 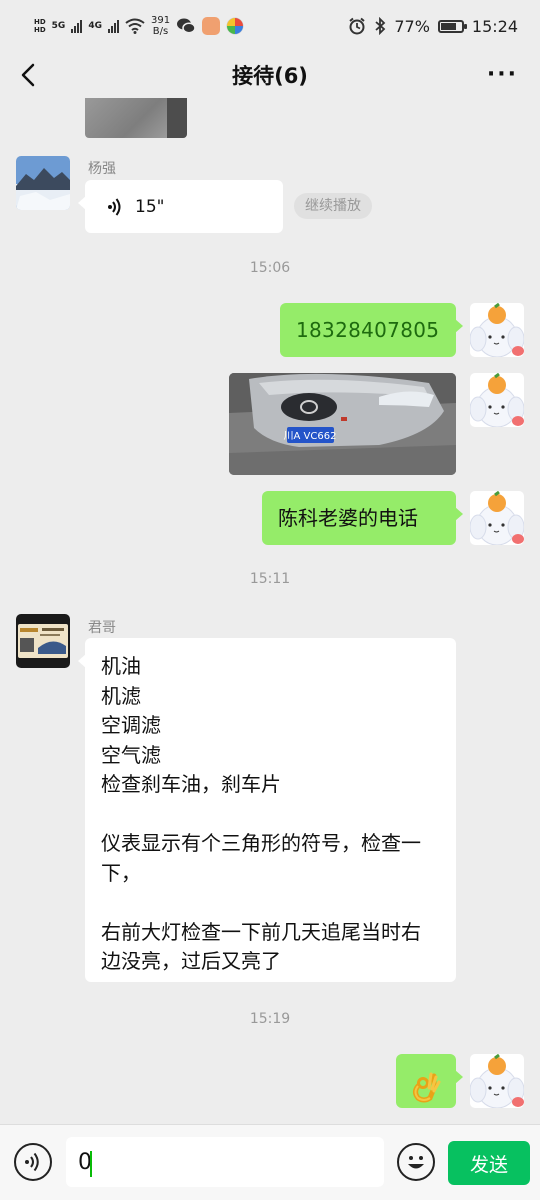 I want to click on text-message-bubble: 陈科老婆的电话, so click(x=362, y=518).